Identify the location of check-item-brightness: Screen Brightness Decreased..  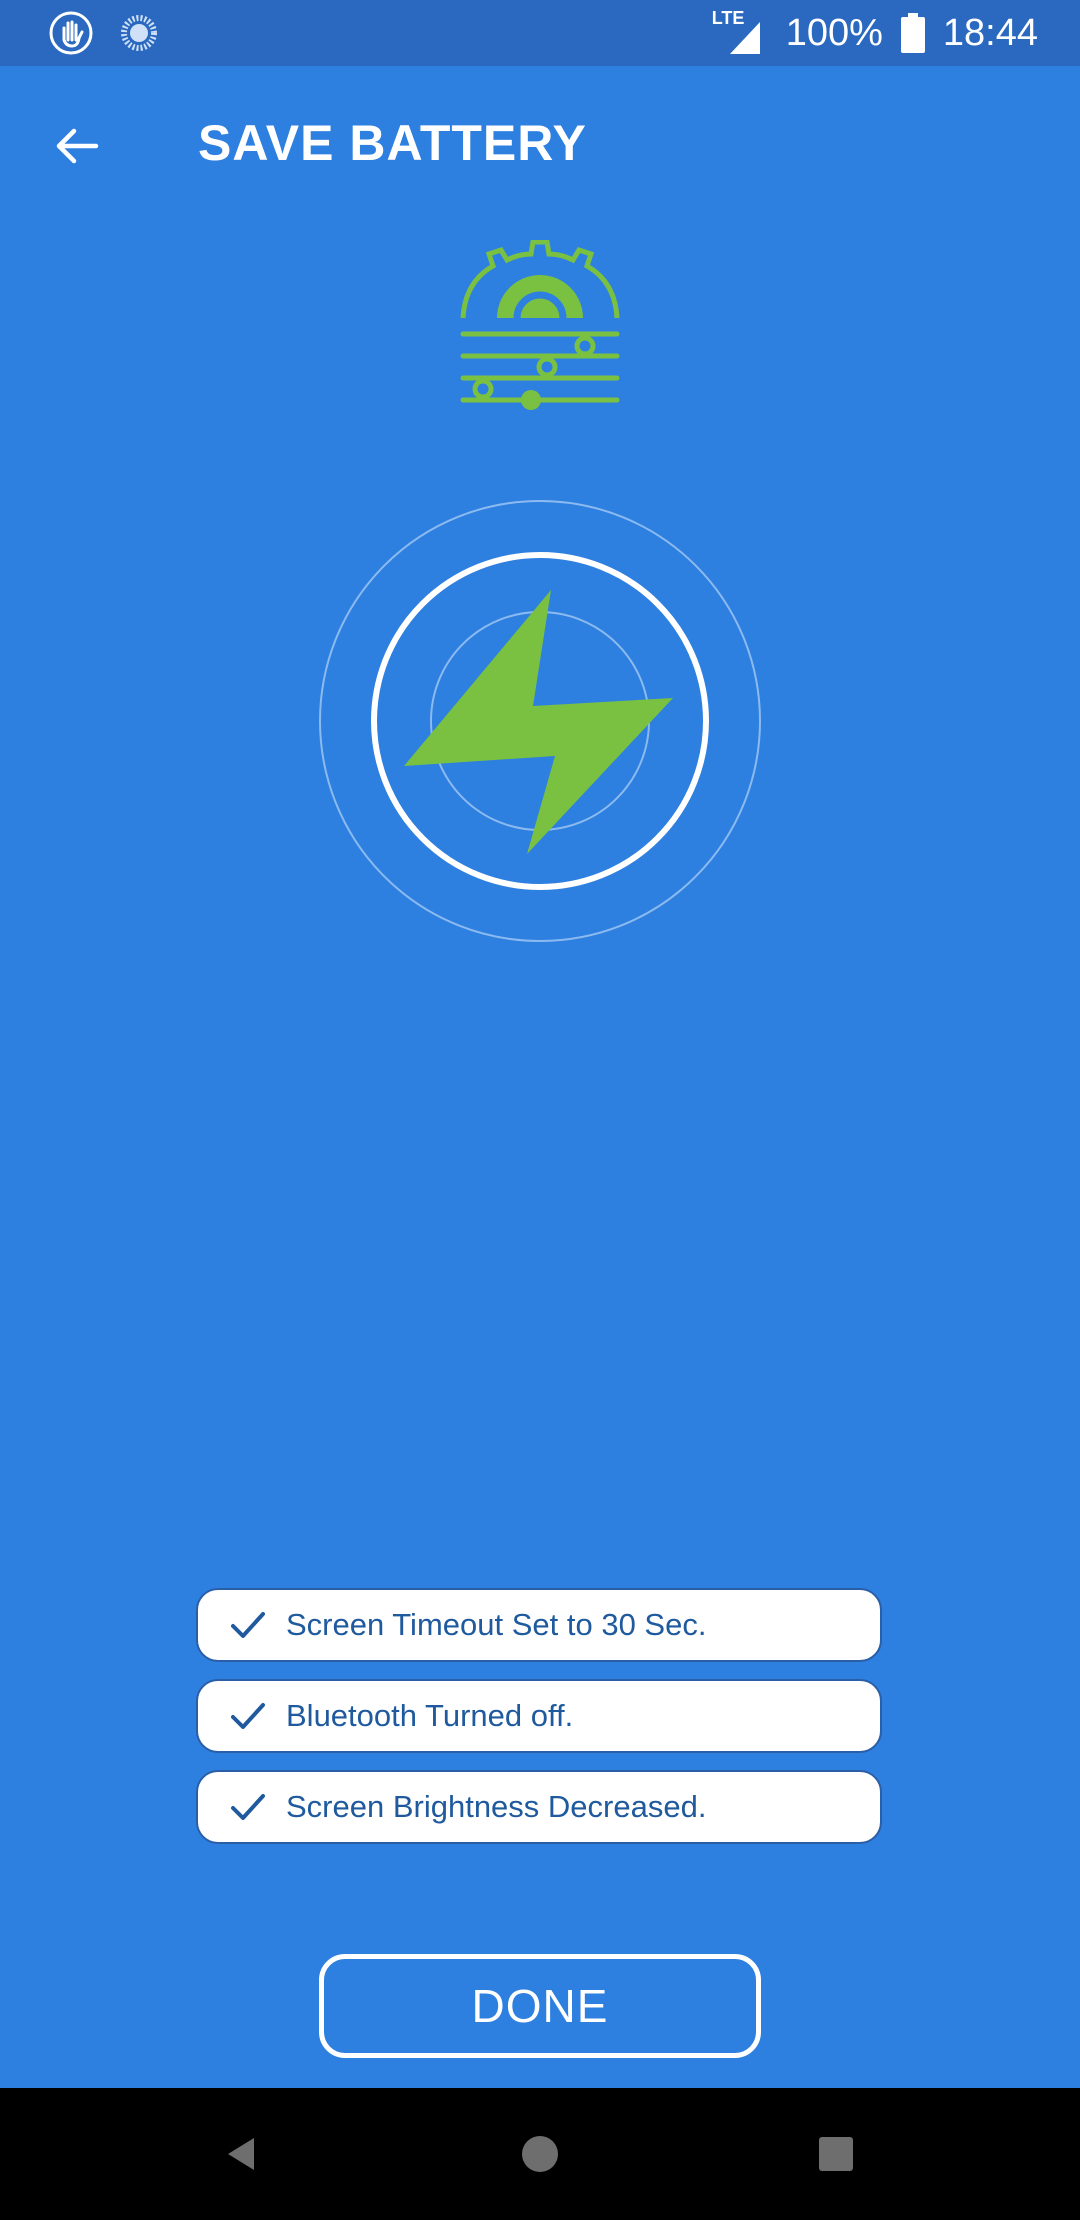
(539, 1807).